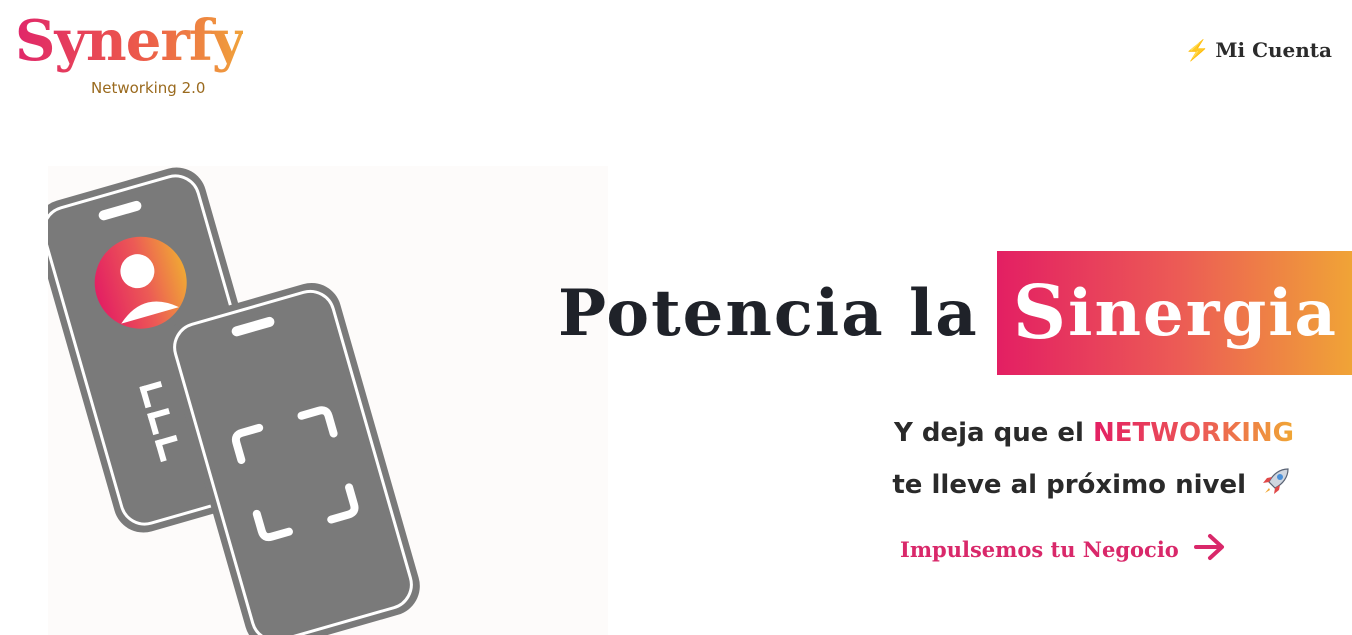 The height and width of the screenshot is (635, 1352). What do you see at coordinates (1203, 313) in the screenshot?
I see `hero-title-highlight-rest: inergia` at bounding box center [1203, 313].